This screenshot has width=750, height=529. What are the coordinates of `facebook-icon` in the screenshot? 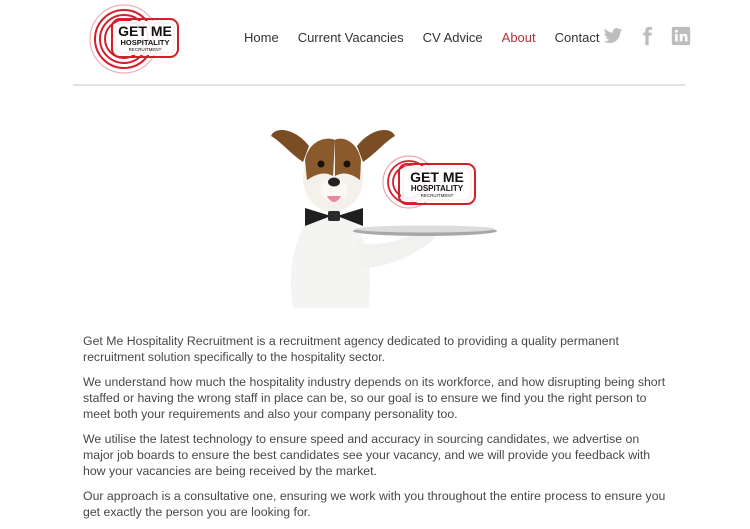 It's located at (647, 36).